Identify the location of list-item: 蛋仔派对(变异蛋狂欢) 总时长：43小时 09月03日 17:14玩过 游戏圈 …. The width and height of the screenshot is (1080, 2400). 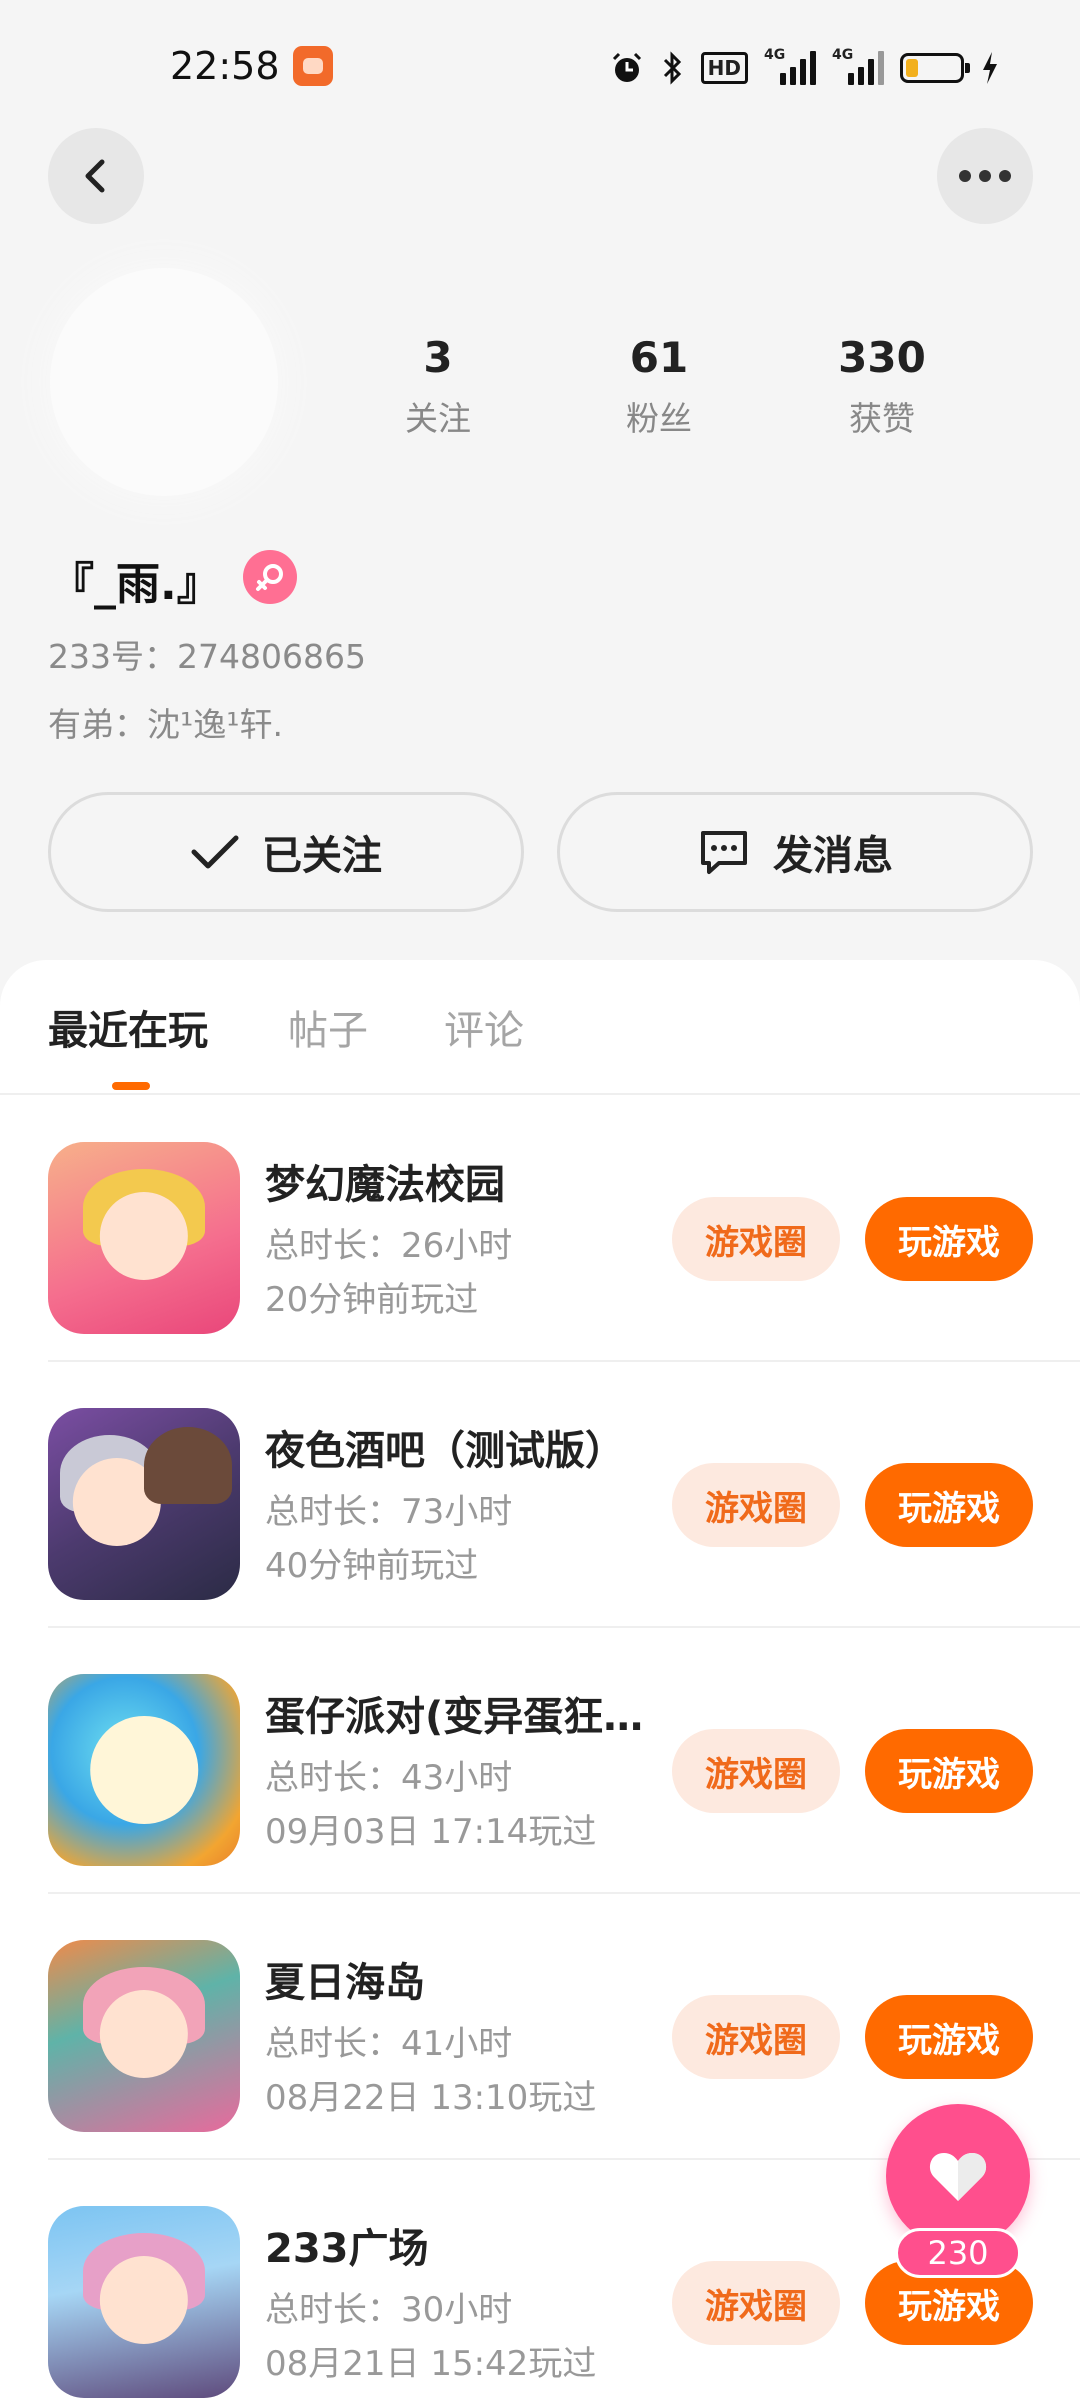
(540, 1761).